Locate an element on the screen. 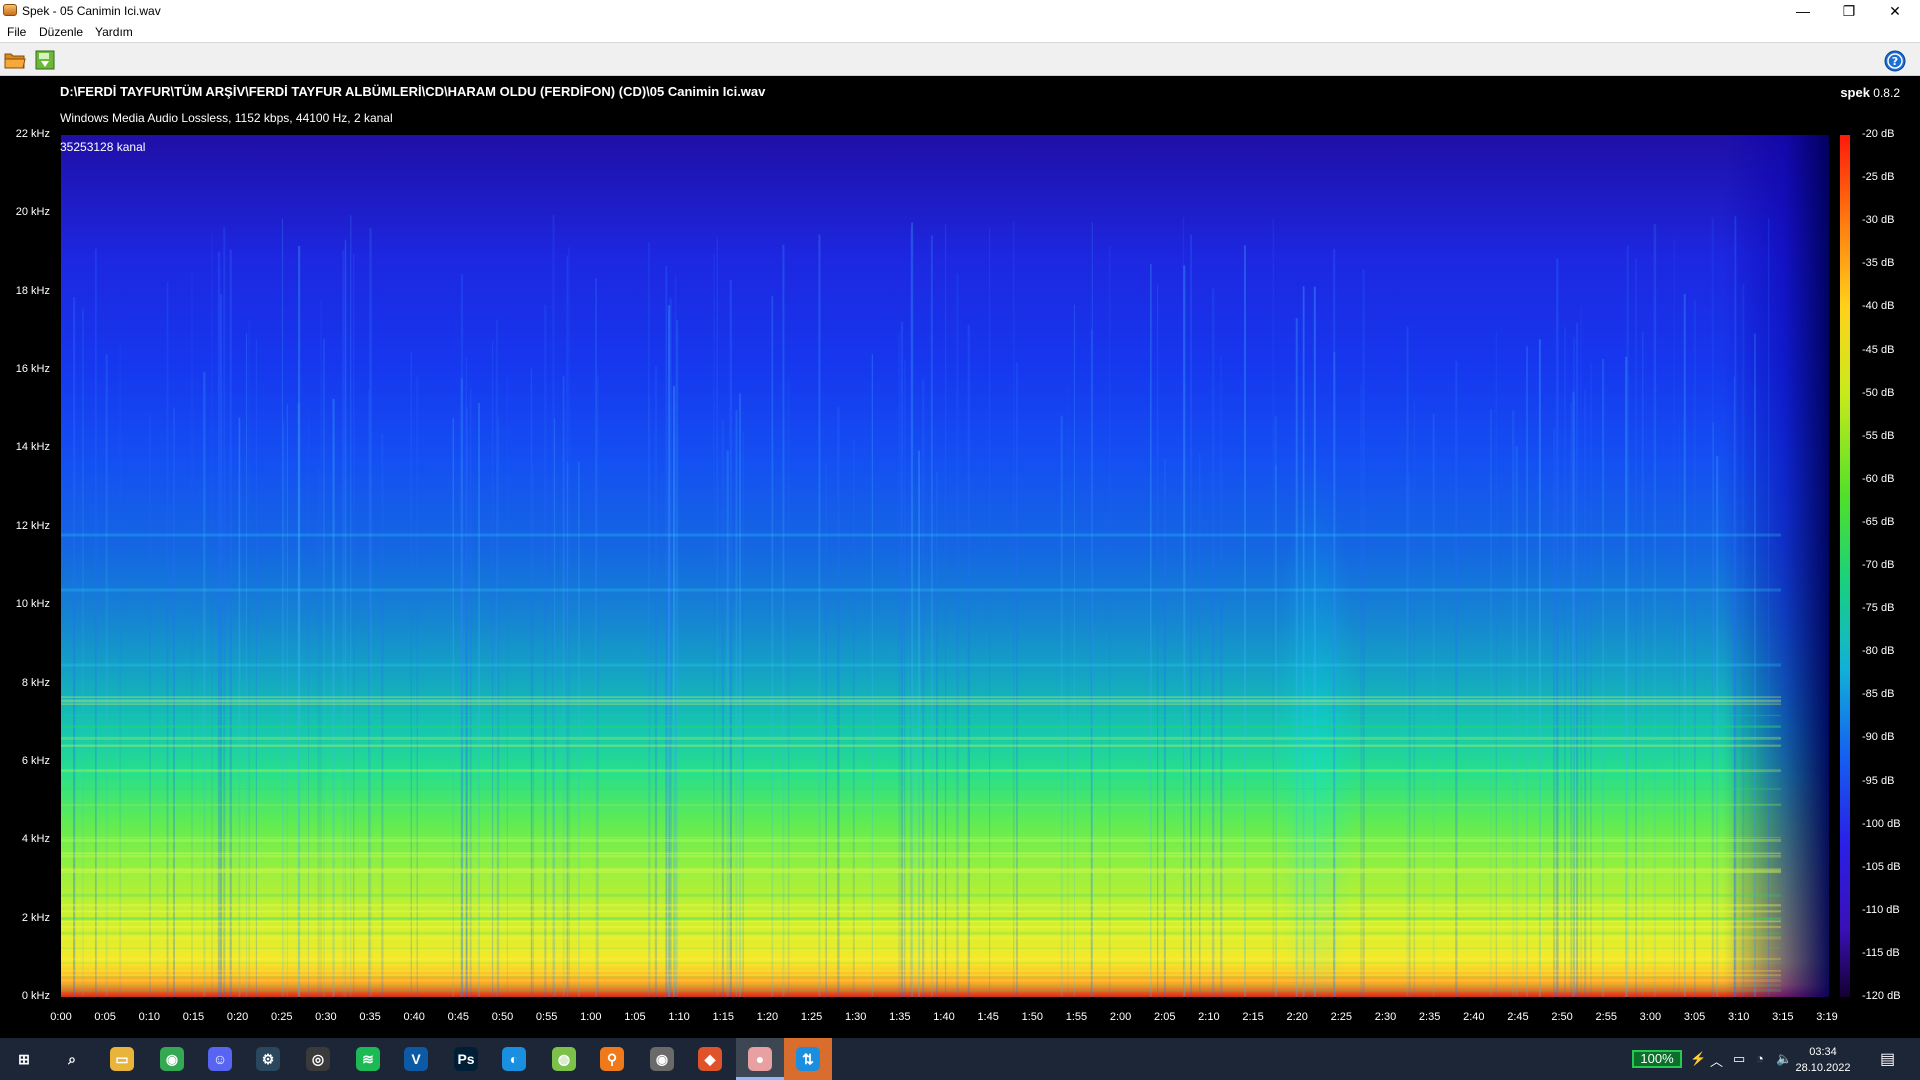 The width and height of the screenshot is (1920, 1080). discord-icon: ☺ is located at coordinates (220, 1059).